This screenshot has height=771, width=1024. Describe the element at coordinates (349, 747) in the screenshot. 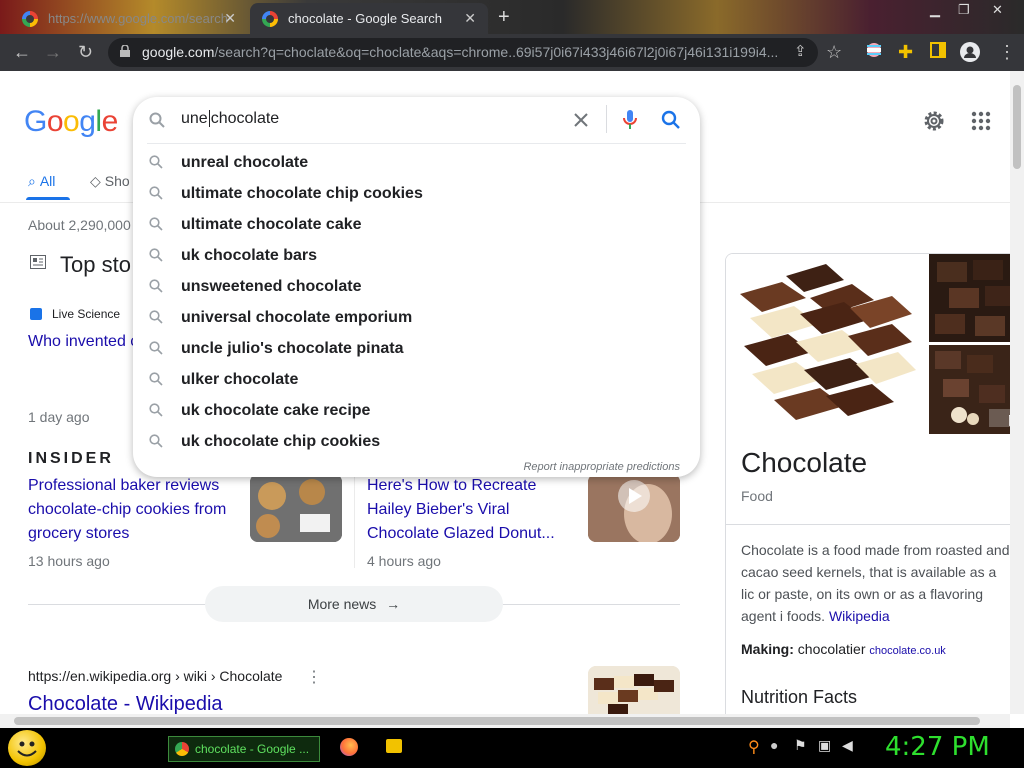

I see `firefox-icon` at that location.